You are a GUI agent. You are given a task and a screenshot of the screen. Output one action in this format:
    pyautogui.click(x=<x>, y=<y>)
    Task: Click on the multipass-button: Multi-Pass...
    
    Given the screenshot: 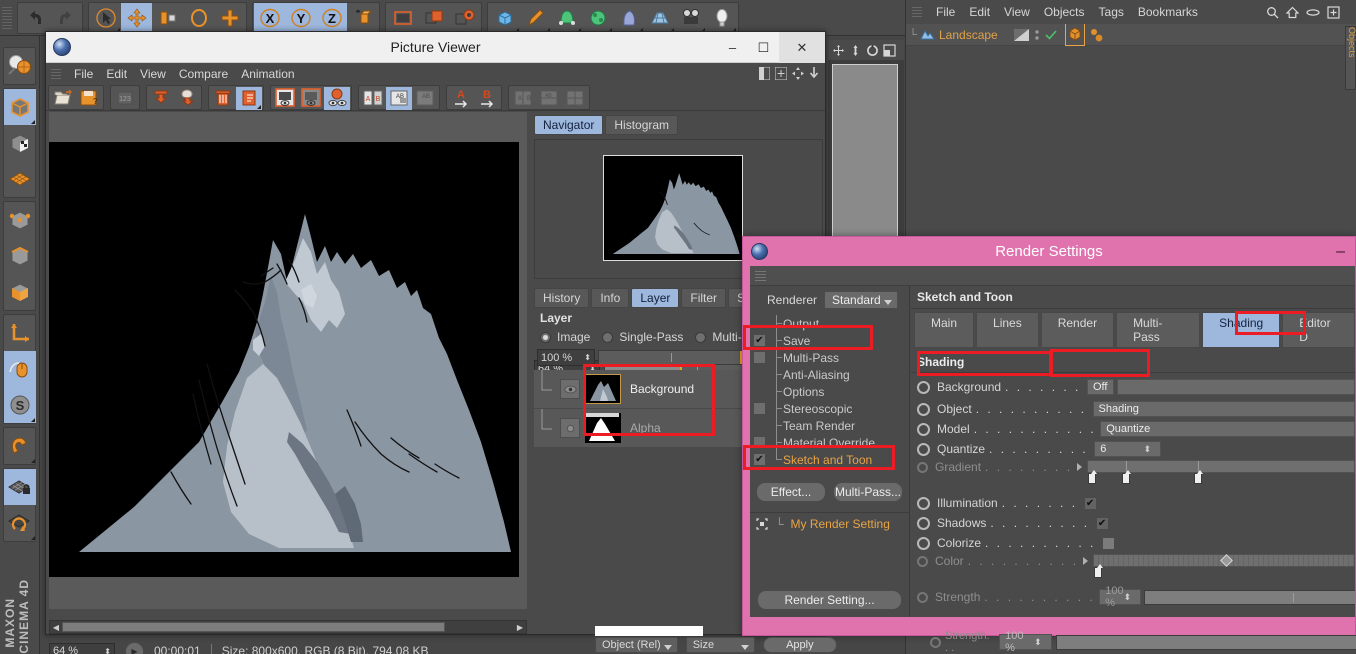 What is the action you would take?
    pyautogui.click(x=868, y=492)
    